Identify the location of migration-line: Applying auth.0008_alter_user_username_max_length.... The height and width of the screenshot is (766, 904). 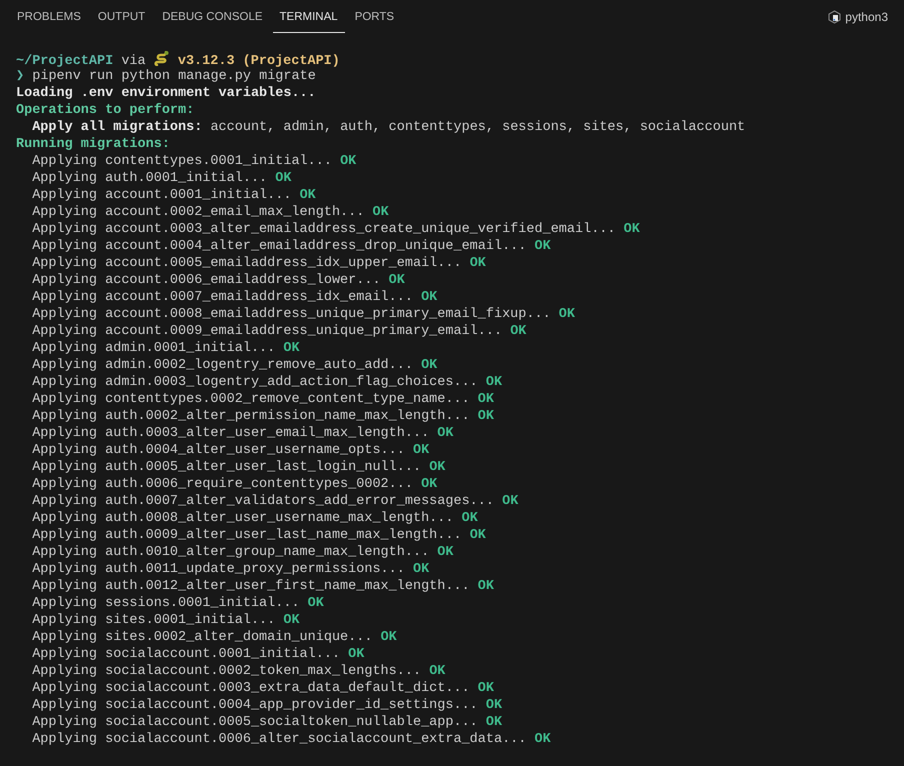
(243, 518).